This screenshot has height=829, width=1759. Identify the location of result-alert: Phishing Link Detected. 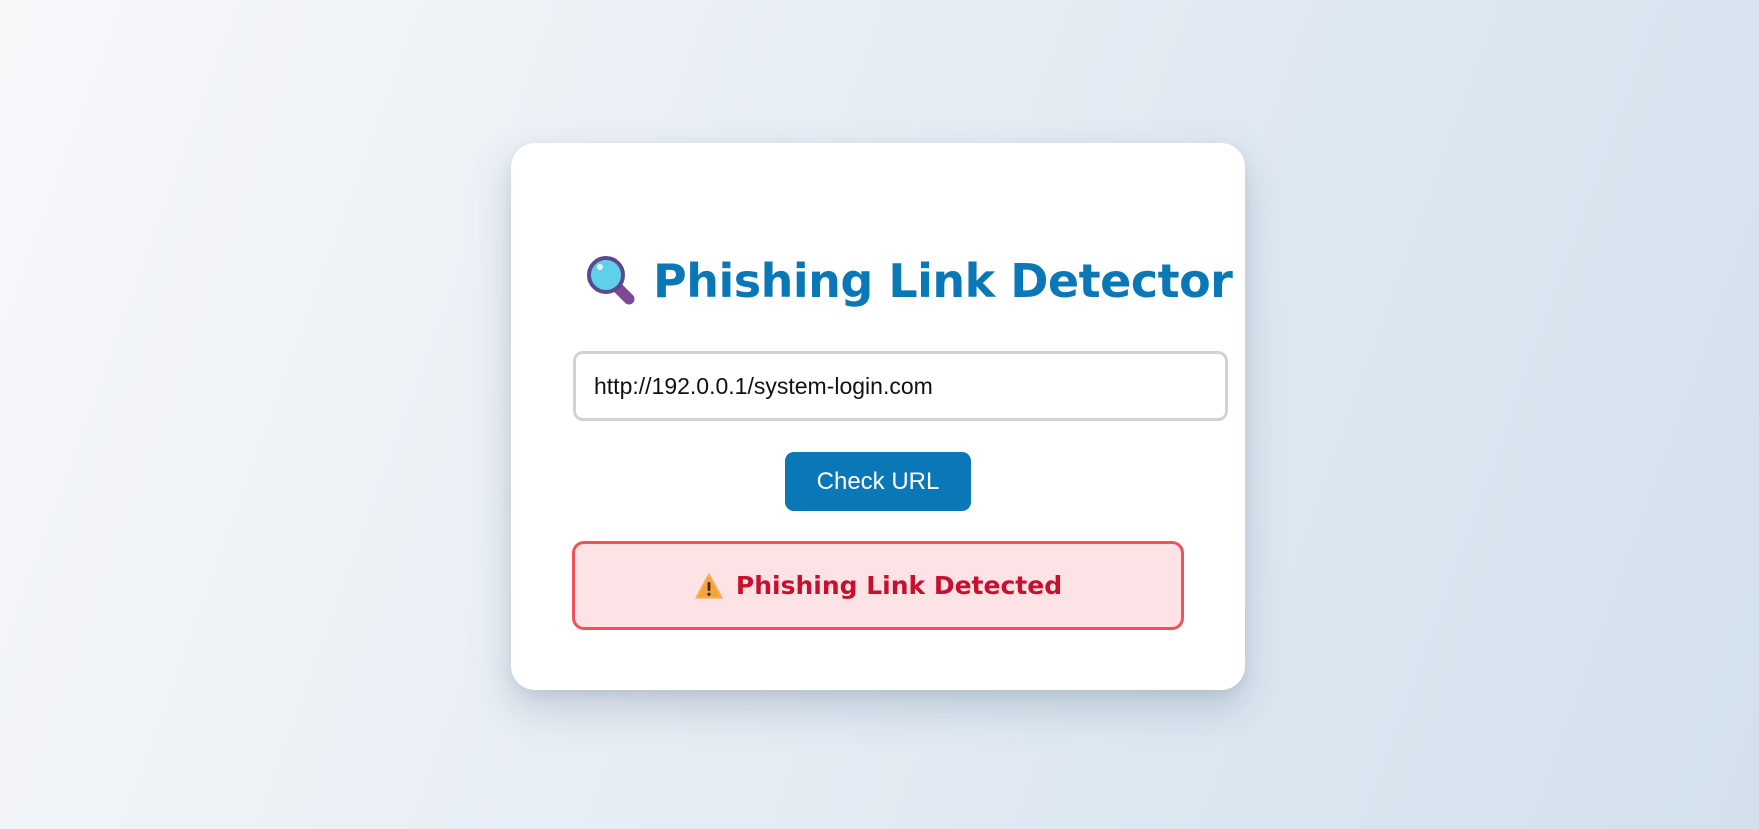
(878, 585).